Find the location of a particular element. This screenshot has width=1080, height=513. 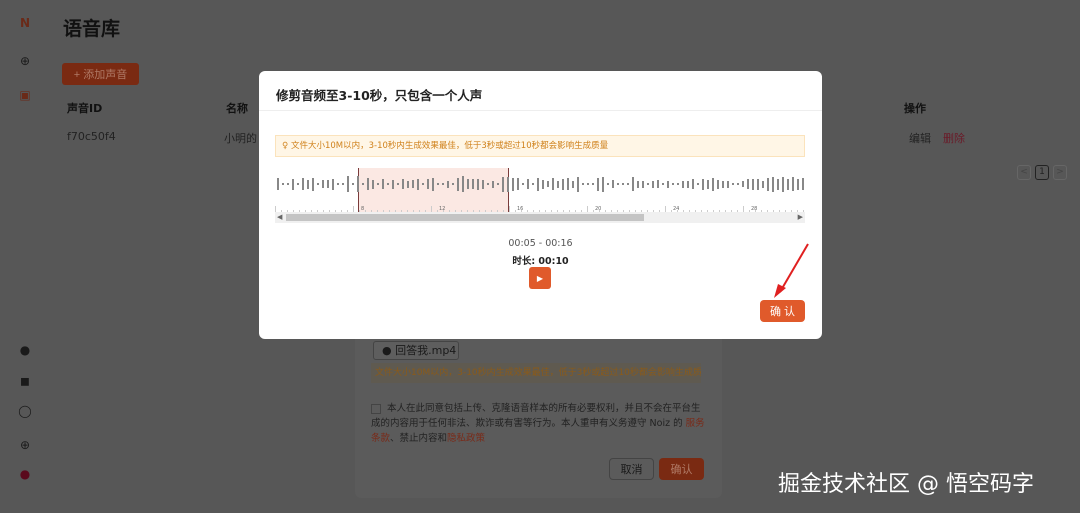

selected-duration: 时长: 00:10 is located at coordinates (540, 261).